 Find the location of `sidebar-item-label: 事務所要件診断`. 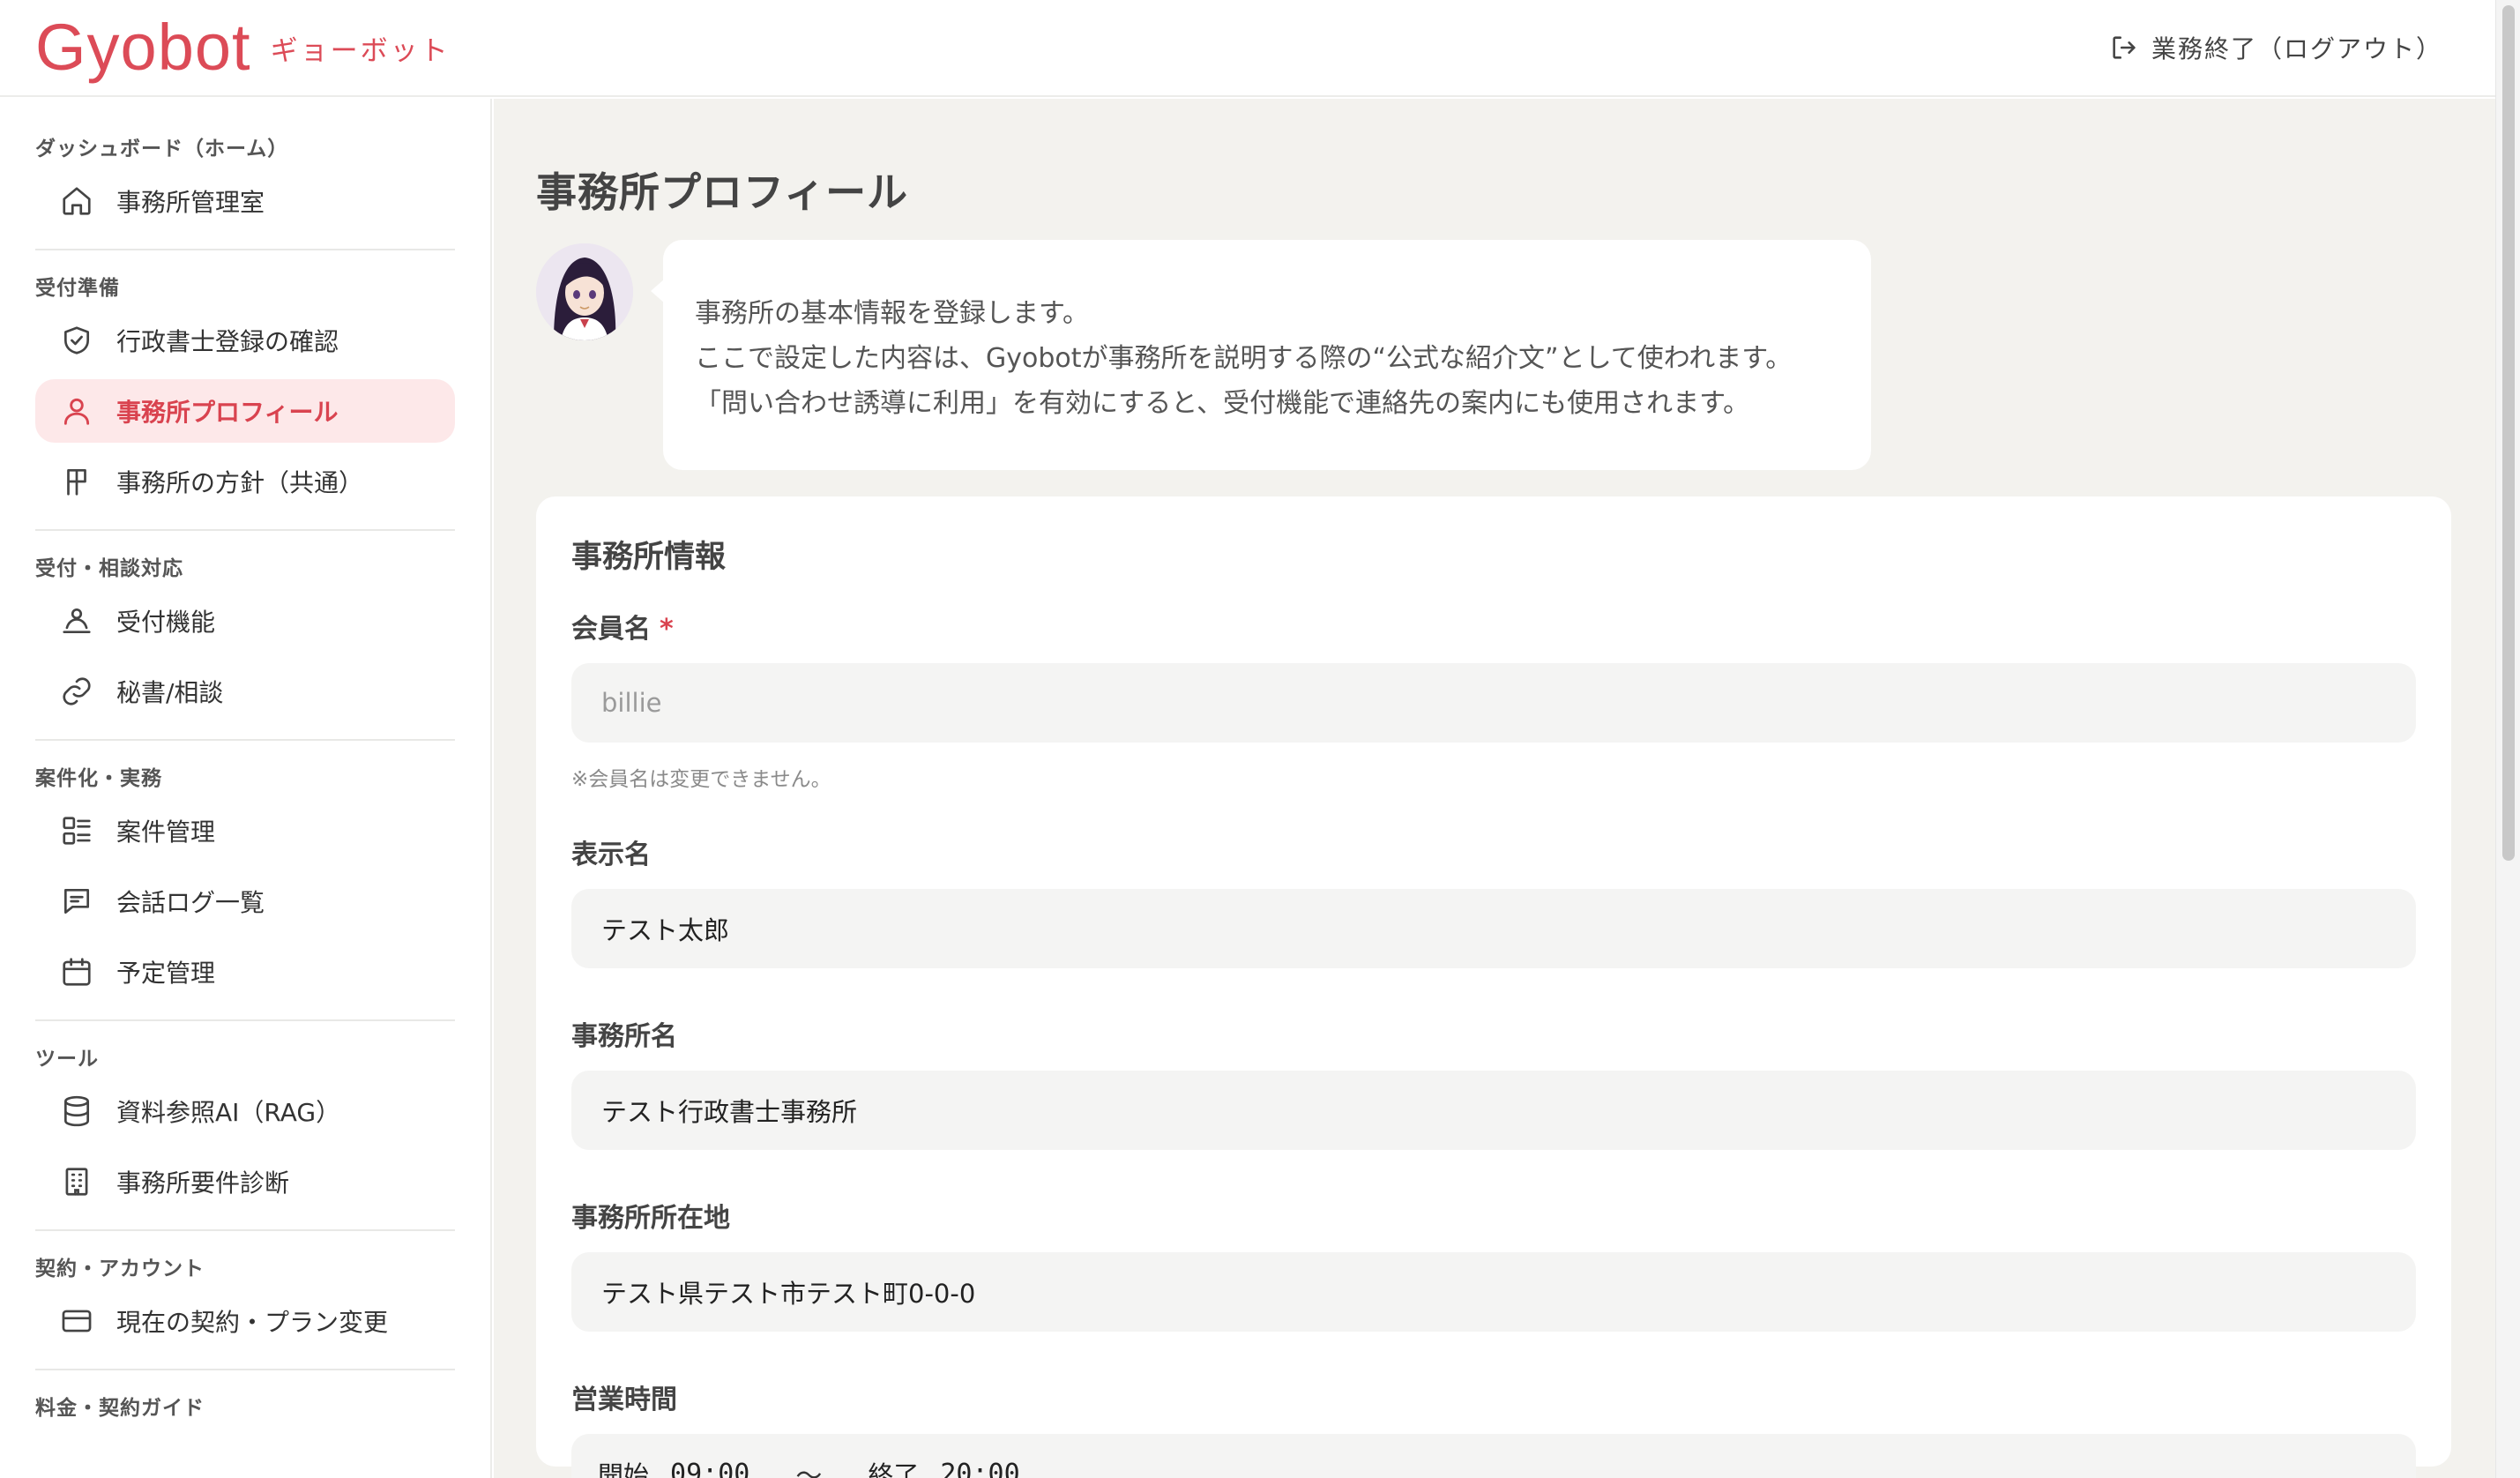

sidebar-item-label: 事務所要件診断 is located at coordinates (203, 1183).